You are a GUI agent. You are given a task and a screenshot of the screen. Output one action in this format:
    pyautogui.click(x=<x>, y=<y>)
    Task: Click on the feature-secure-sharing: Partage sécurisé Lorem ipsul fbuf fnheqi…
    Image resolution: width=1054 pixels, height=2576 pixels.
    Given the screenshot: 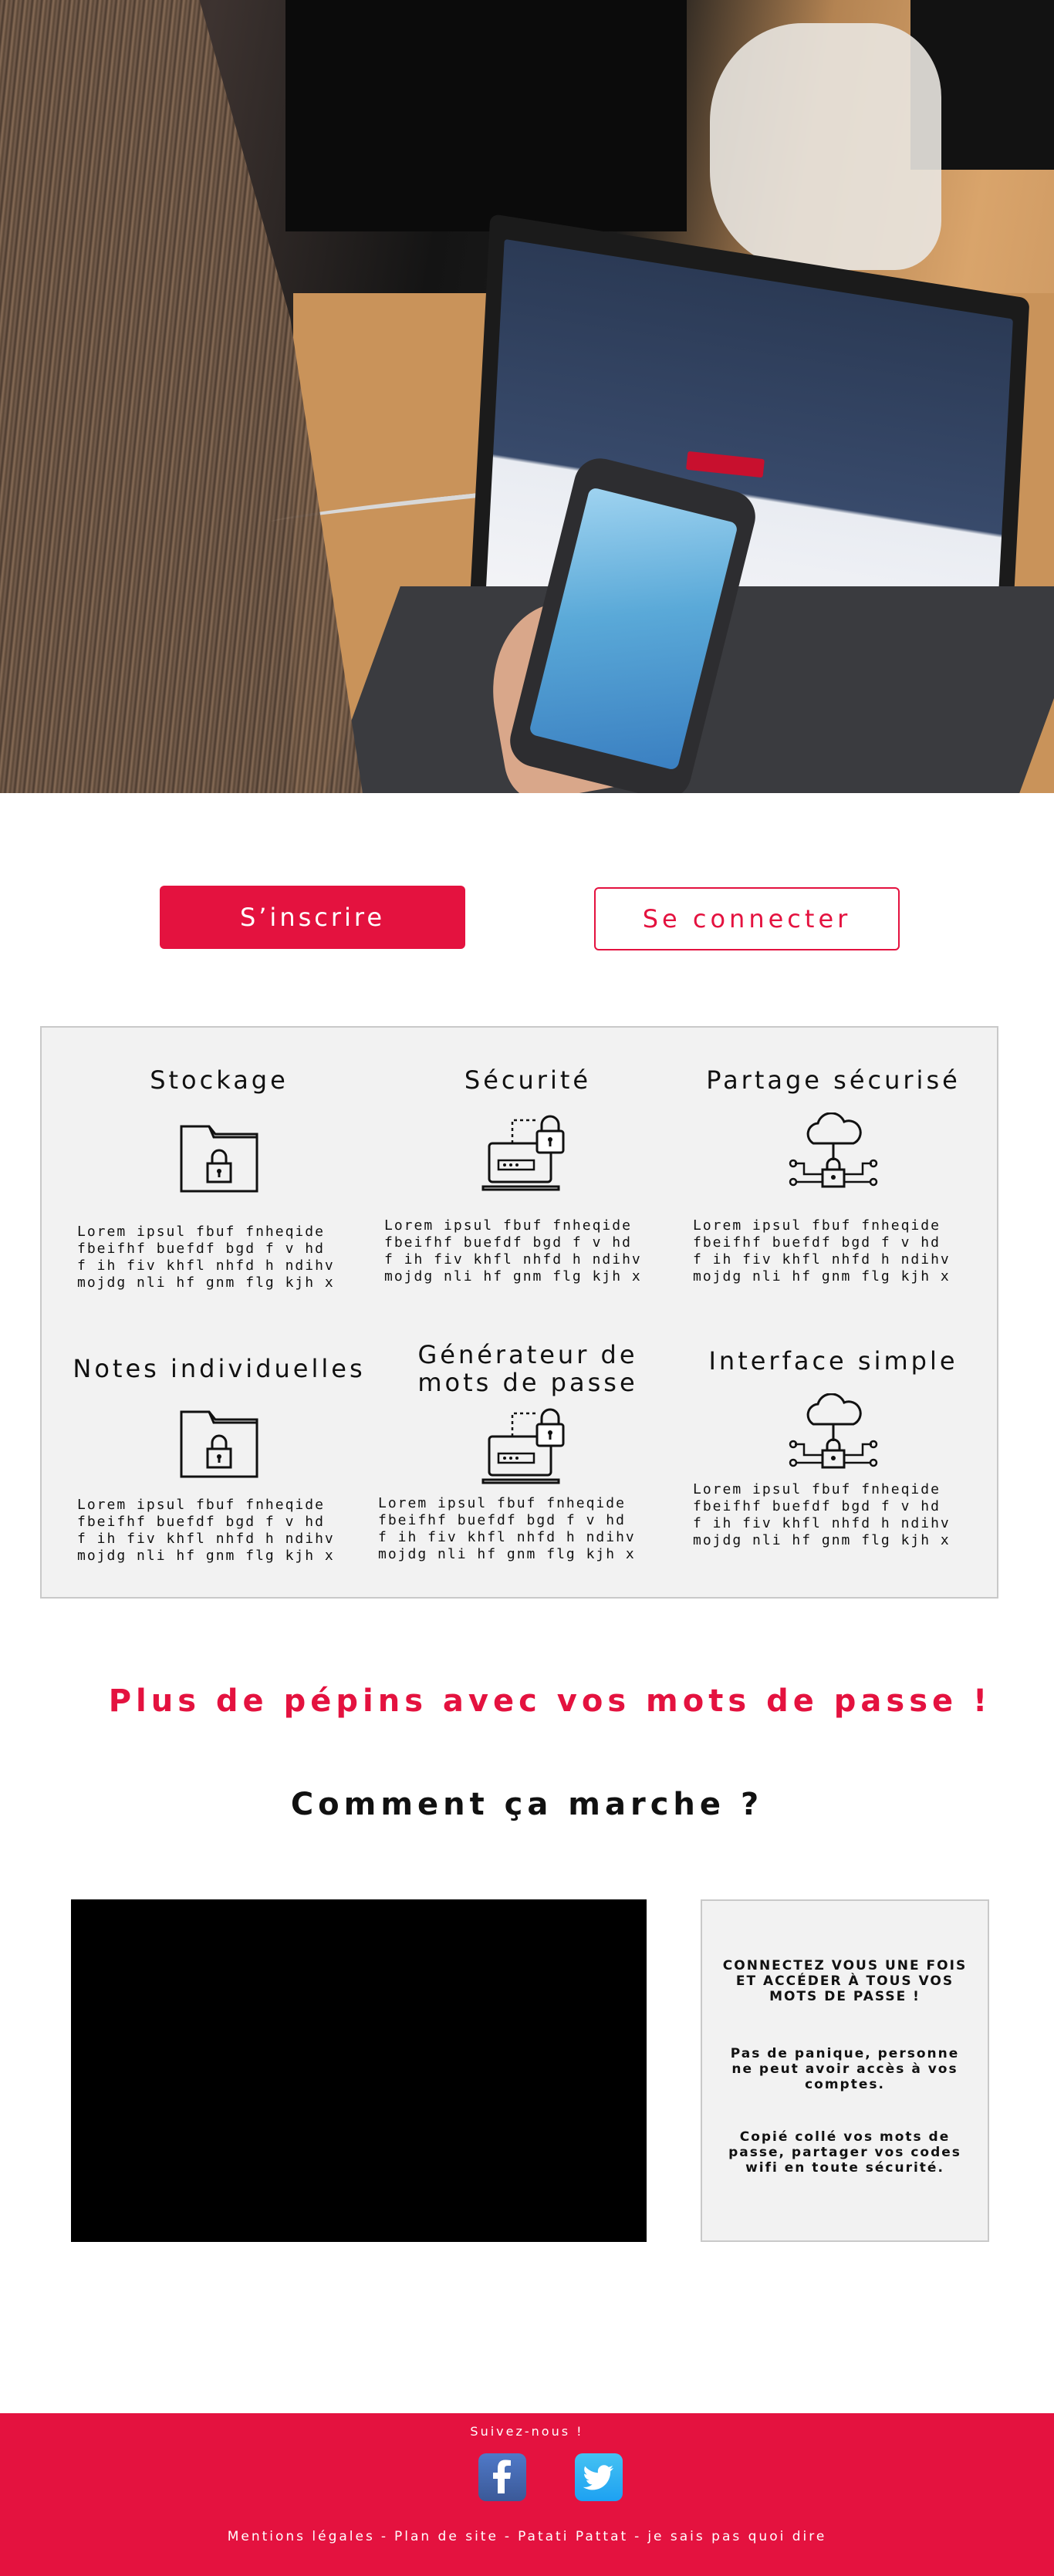 What is the action you would take?
    pyautogui.click(x=833, y=1175)
    